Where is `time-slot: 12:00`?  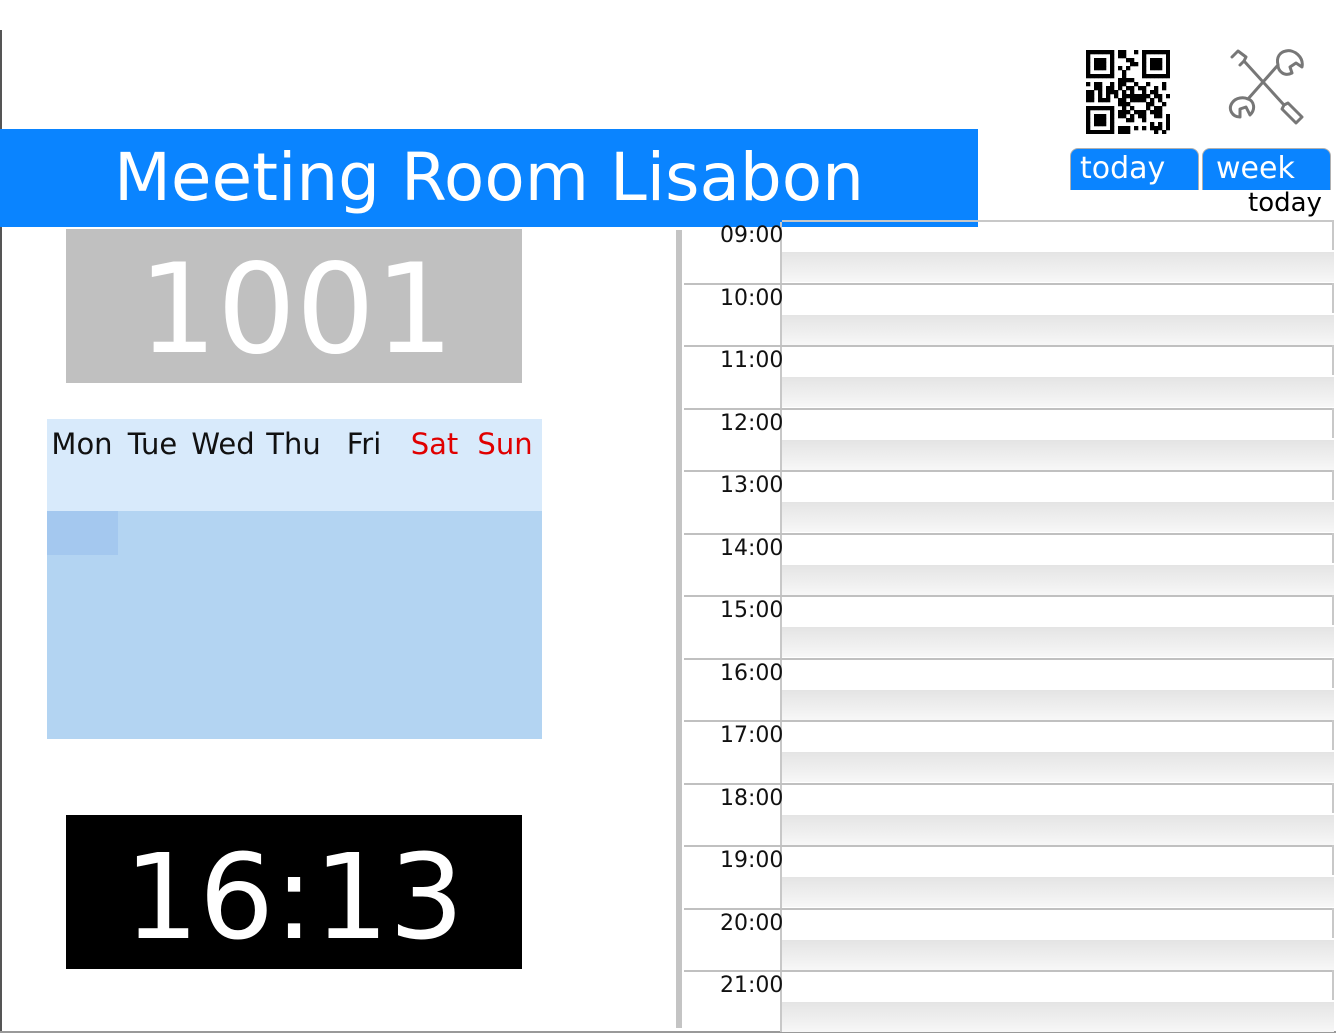 time-slot: 12:00 is located at coordinates (1009, 438).